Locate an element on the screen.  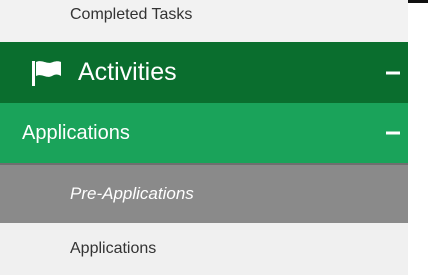
menu-section-label: Activities is located at coordinates (127, 72).